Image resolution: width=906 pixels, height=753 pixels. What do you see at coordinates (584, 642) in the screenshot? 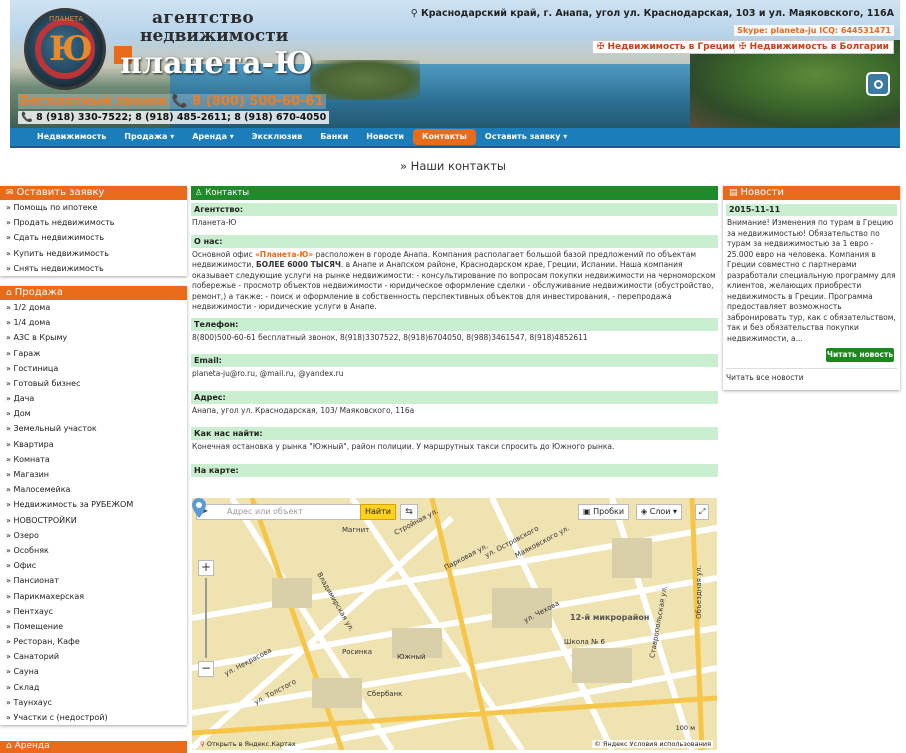
I see `map-poi: Школа № 6` at bounding box center [584, 642].